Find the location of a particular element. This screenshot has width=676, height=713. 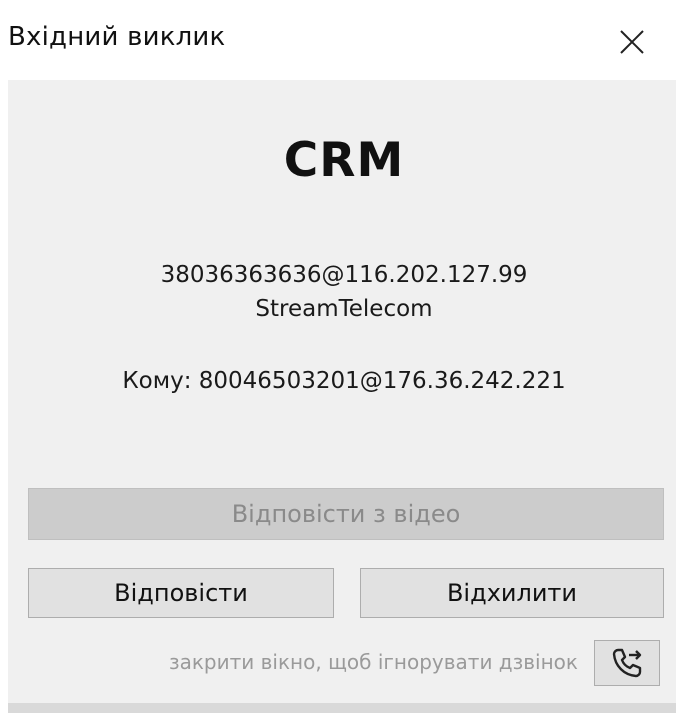

callee-address: Кому: 80046503201@176.36.242.221 is located at coordinates (344, 381).